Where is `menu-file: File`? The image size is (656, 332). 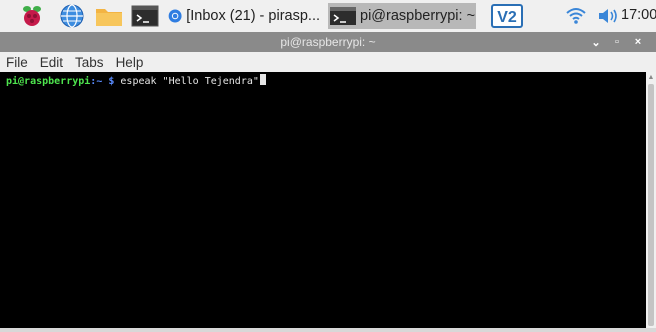
menu-file: File is located at coordinates (17, 62).